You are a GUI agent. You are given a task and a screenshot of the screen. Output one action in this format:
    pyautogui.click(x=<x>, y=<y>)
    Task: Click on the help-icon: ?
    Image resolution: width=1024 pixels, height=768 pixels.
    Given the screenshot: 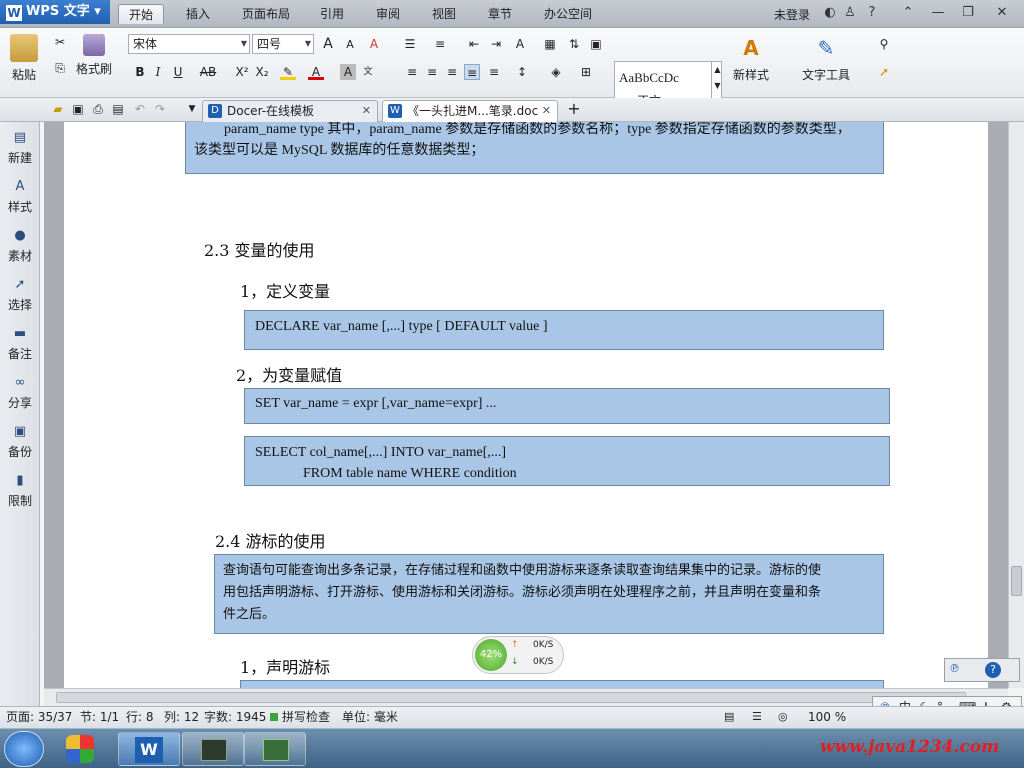 What is the action you would take?
    pyautogui.click(x=872, y=13)
    